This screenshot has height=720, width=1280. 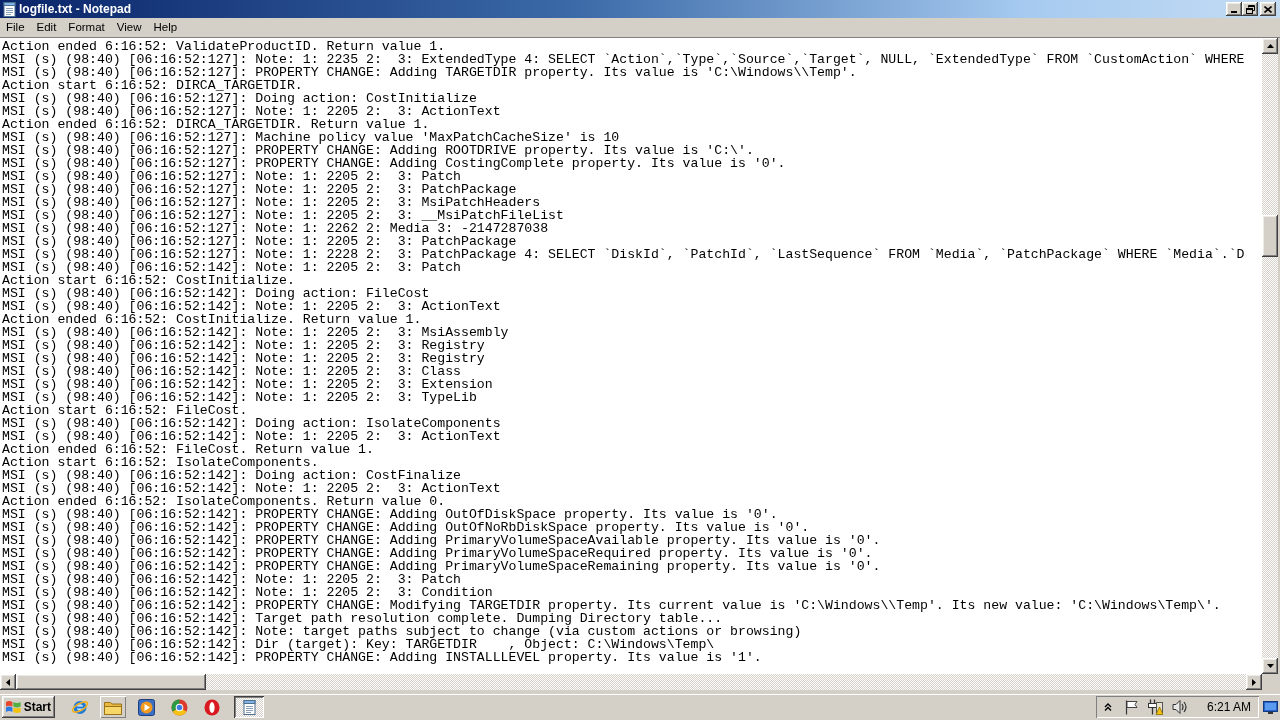 What do you see at coordinates (224, 501) in the screenshot?
I see `text-line: Action ended 6:16:52: IsolateComponents. Return value 0.` at bounding box center [224, 501].